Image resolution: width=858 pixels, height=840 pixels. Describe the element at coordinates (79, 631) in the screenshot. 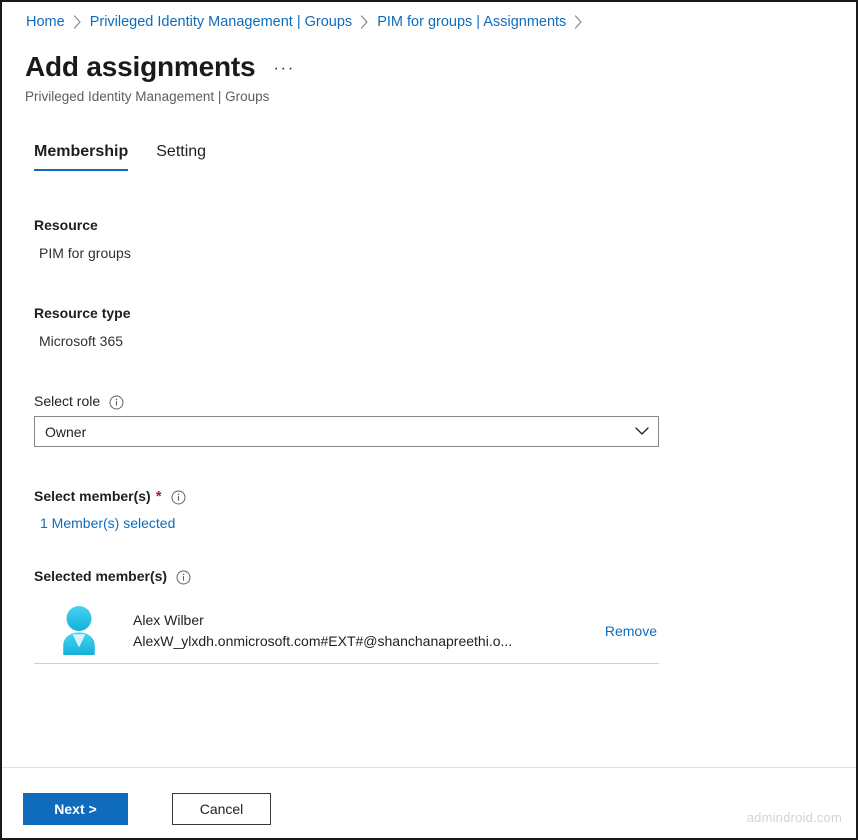

I see `user-avatar-icon` at that location.